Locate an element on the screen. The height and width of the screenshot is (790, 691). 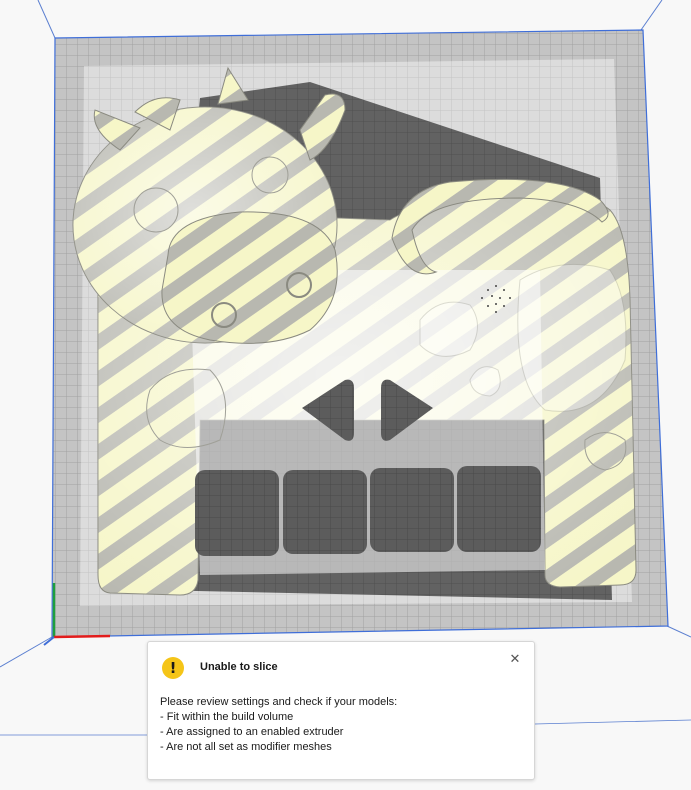
warning-icon: ! is located at coordinates (173, 668).